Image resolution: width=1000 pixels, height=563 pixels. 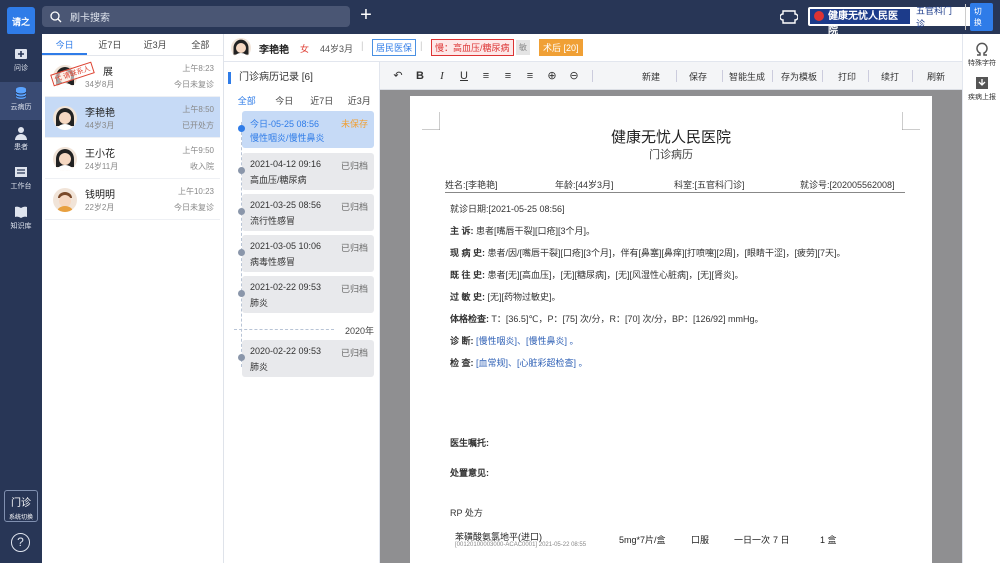 What do you see at coordinates (278, 180) in the screenshot?
I see `record-diagnosis: 高血压/糖尿病` at bounding box center [278, 180].